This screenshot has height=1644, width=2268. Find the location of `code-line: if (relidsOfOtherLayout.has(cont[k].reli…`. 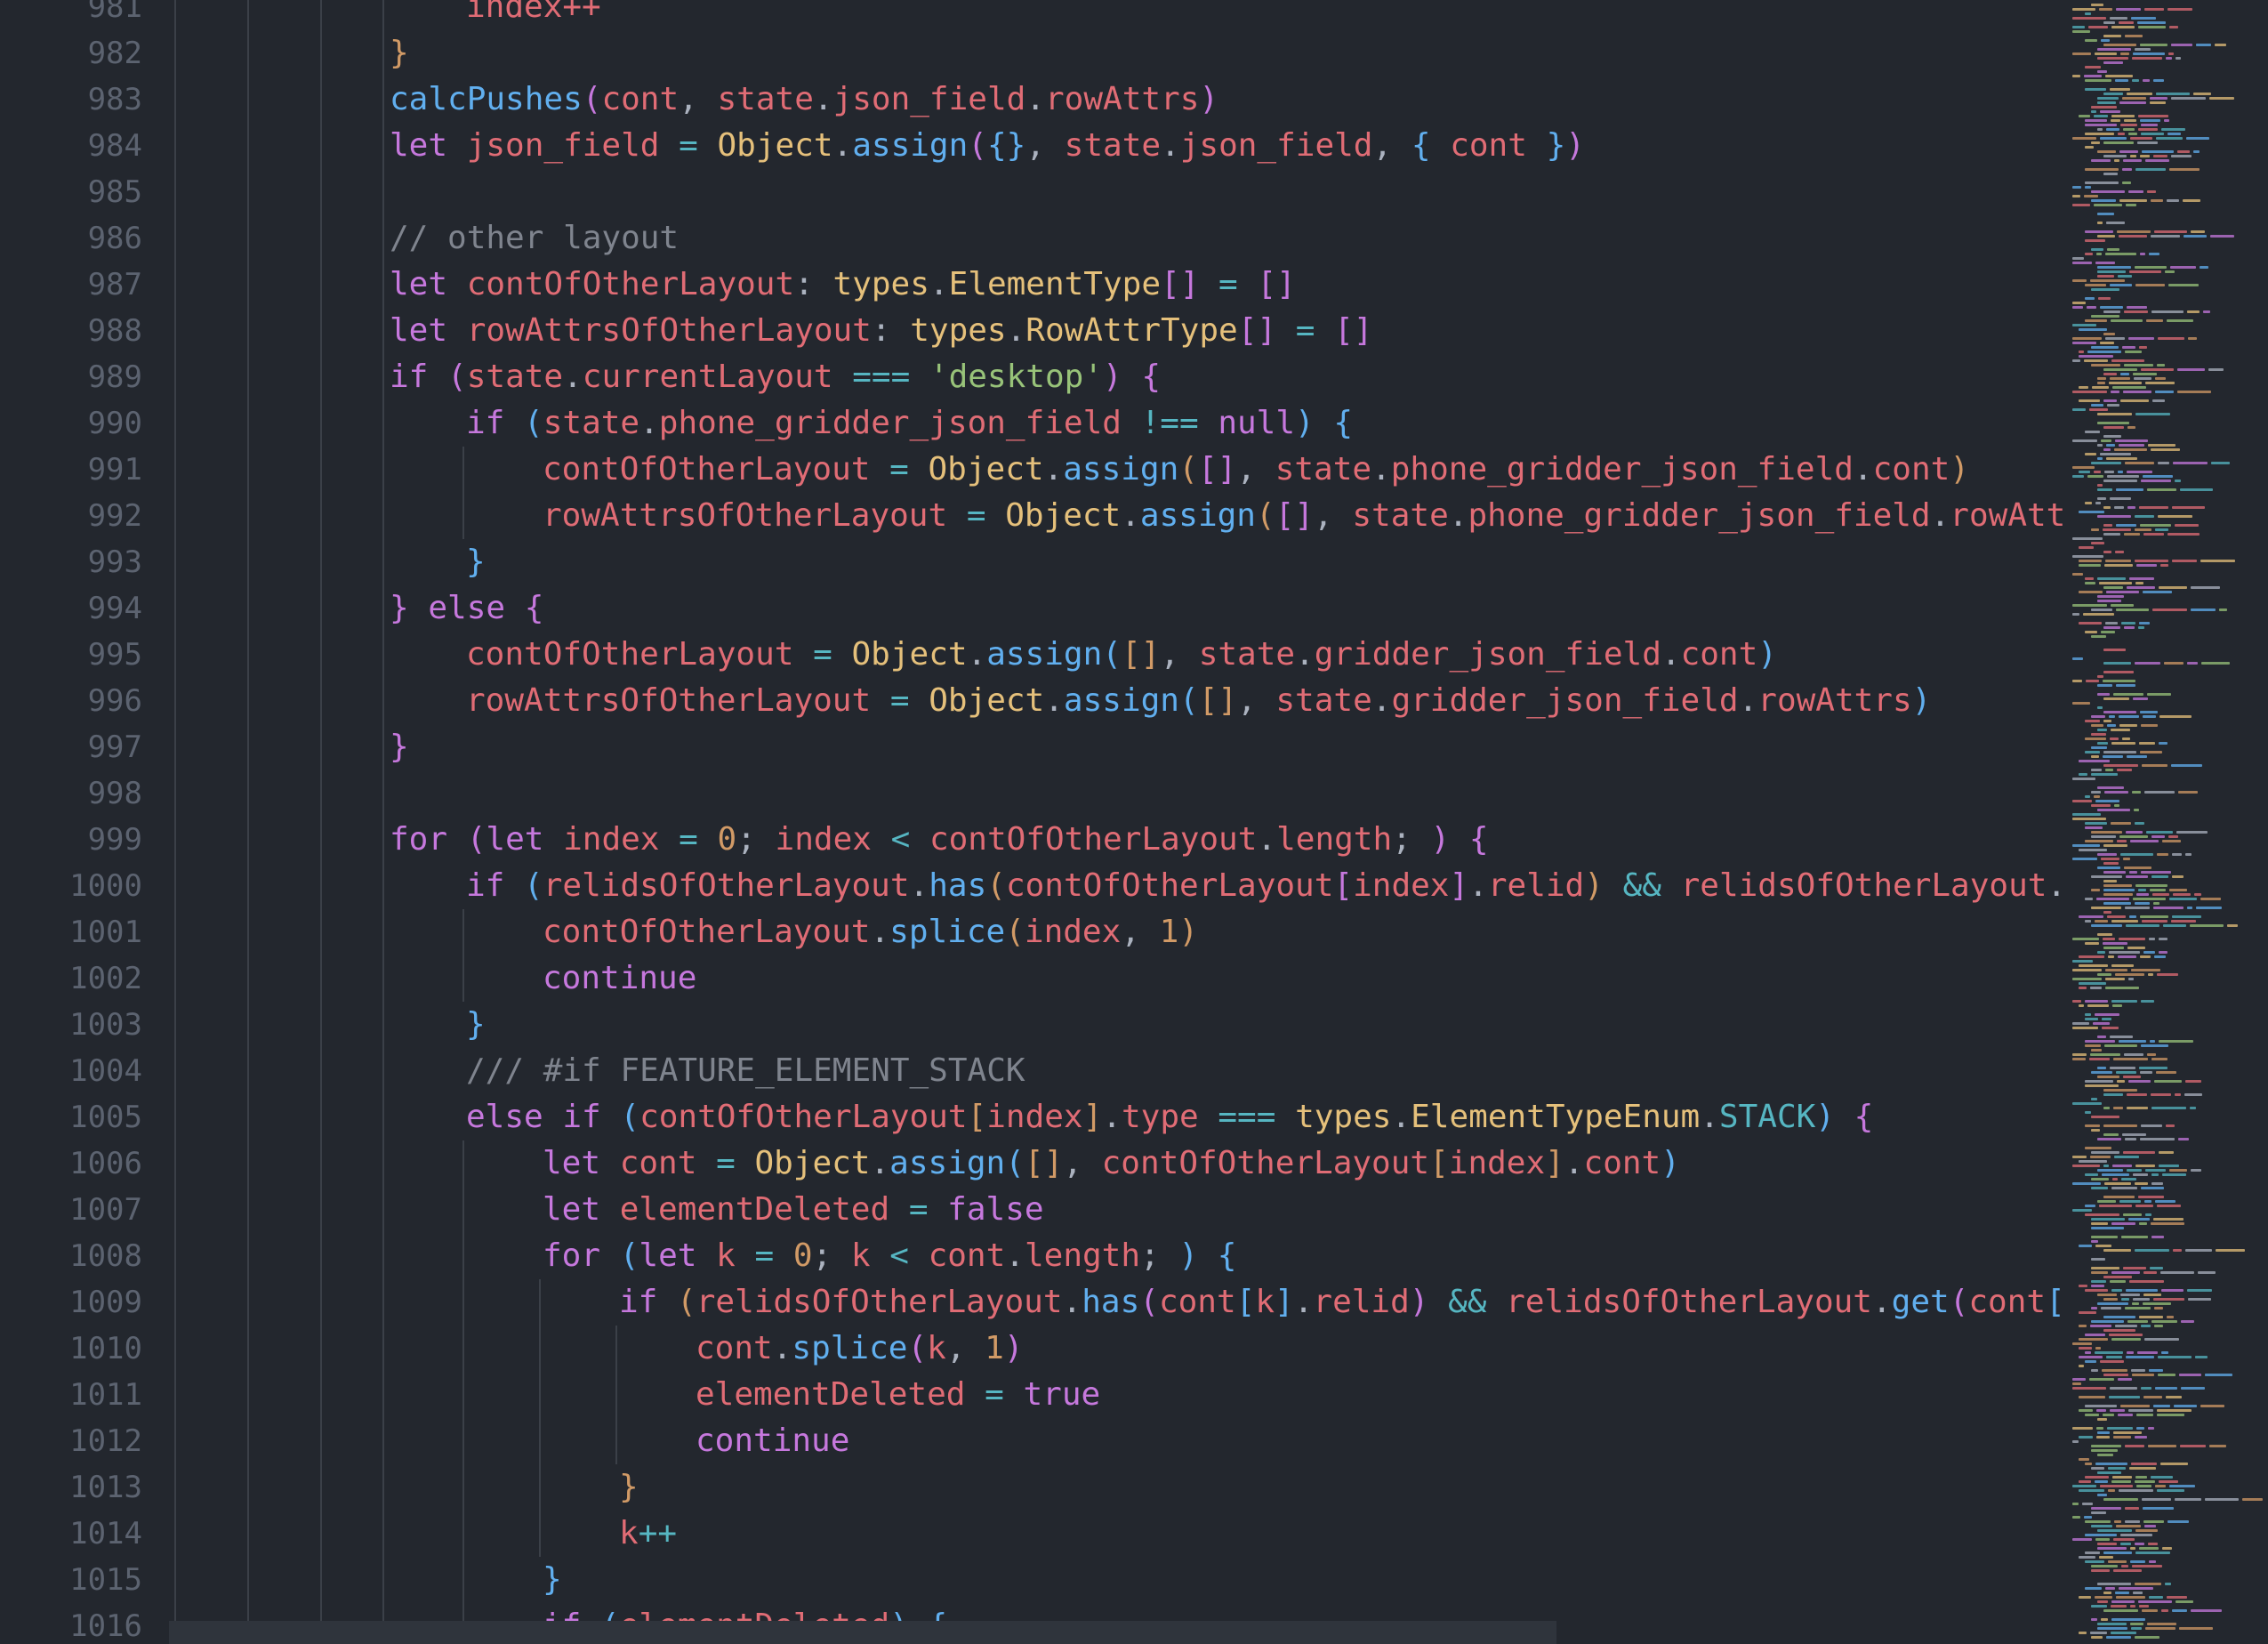

code-line: if (relidsOfOtherLayout.has(cont[k].reli… is located at coordinates (1341, 1302).